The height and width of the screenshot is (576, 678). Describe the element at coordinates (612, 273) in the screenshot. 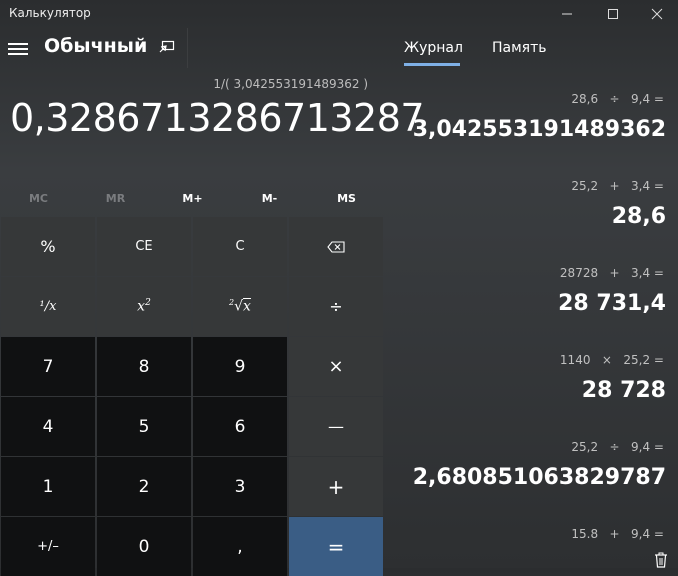

I see `history-expression: 28728 + 3,4 =` at that location.